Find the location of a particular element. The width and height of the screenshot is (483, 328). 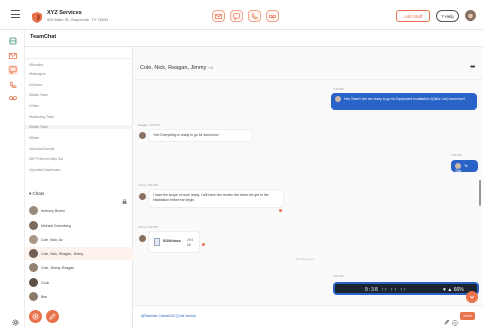

chevron-down-icon is located at coordinates (472, 297).